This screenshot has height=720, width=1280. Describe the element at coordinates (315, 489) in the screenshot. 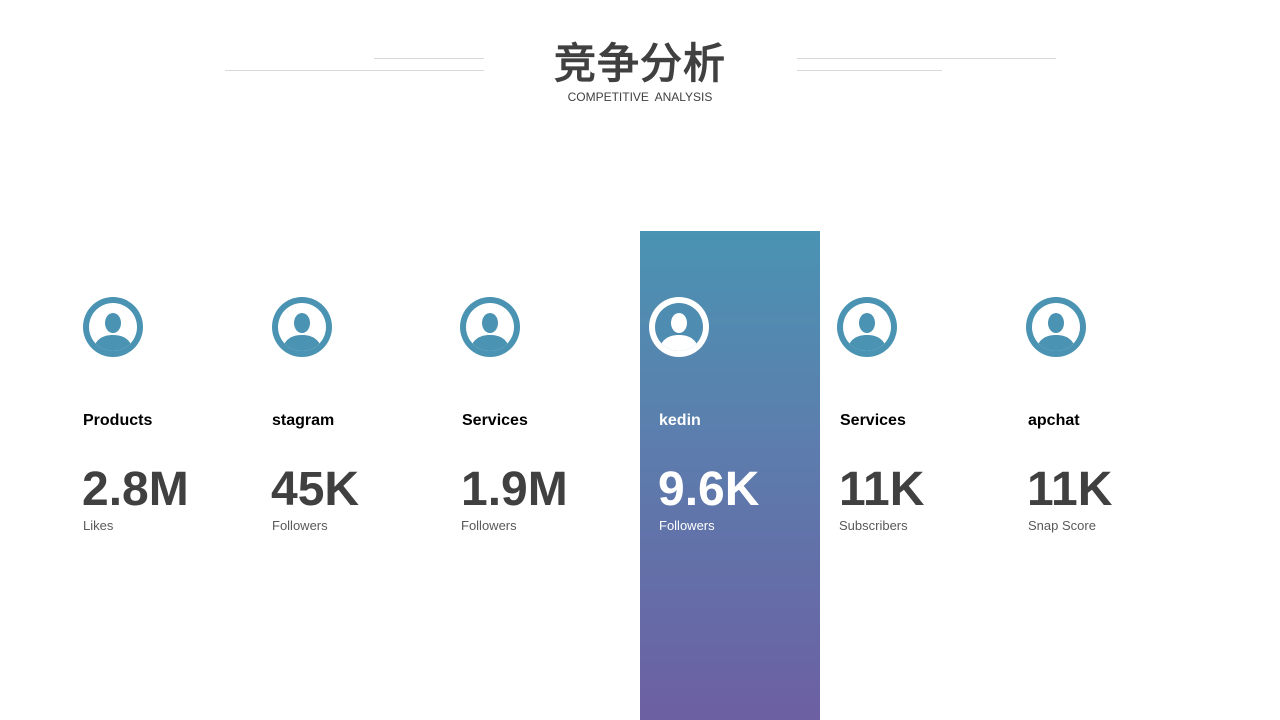

I see `competitor-value: 45K` at that location.